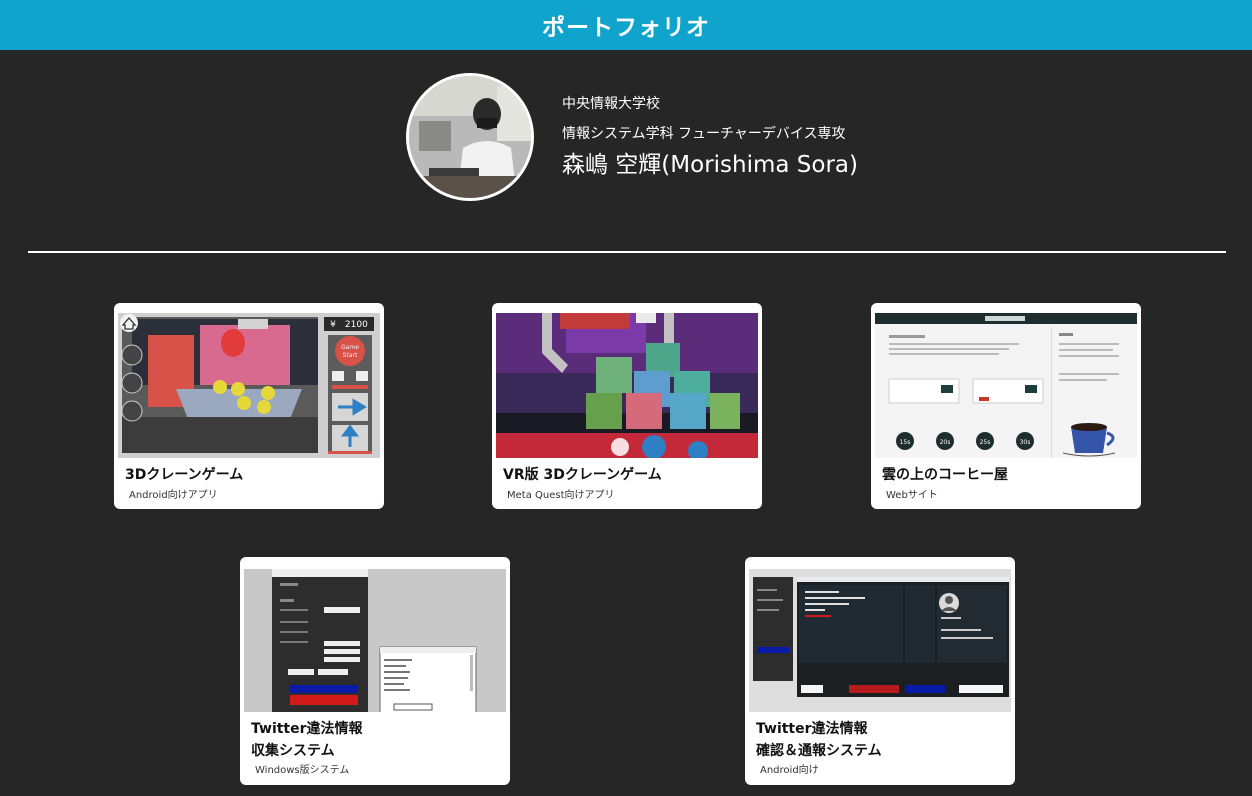 The image size is (1252, 796). Describe the element at coordinates (561, 495) in the screenshot. I see `work-subtitle: Meta Quest向けアプリ` at that location.